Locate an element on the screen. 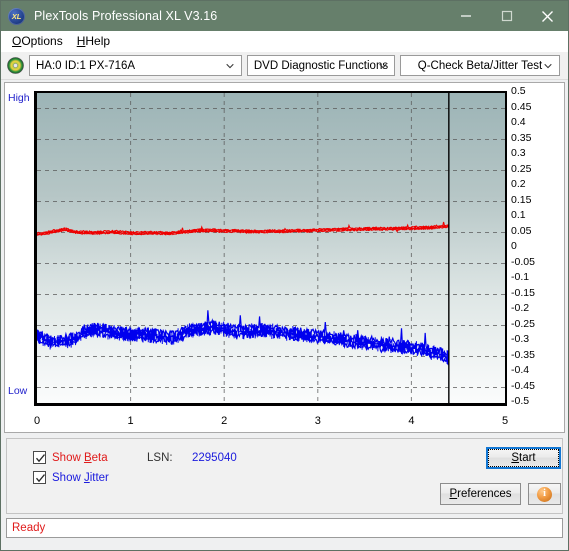 This screenshot has height=551, width=569. y-axis-tick: -0.2 is located at coordinates (520, 308).